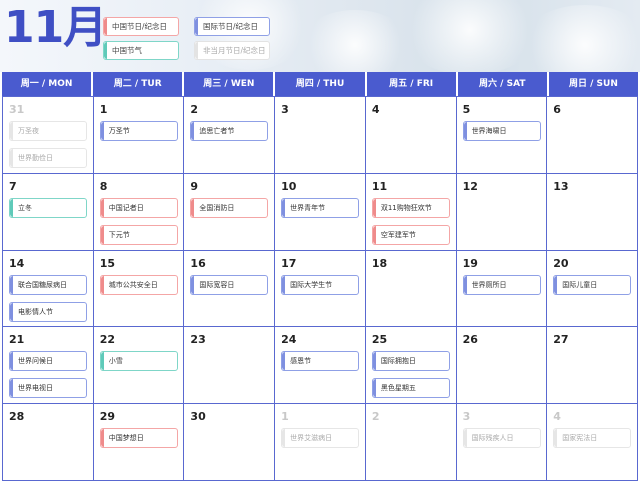 The width and height of the screenshot is (640, 483). What do you see at coordinates (410, 388) in the screenshot?
I see `event-tag: 黑色星期五` at bounding box center [410, 388].